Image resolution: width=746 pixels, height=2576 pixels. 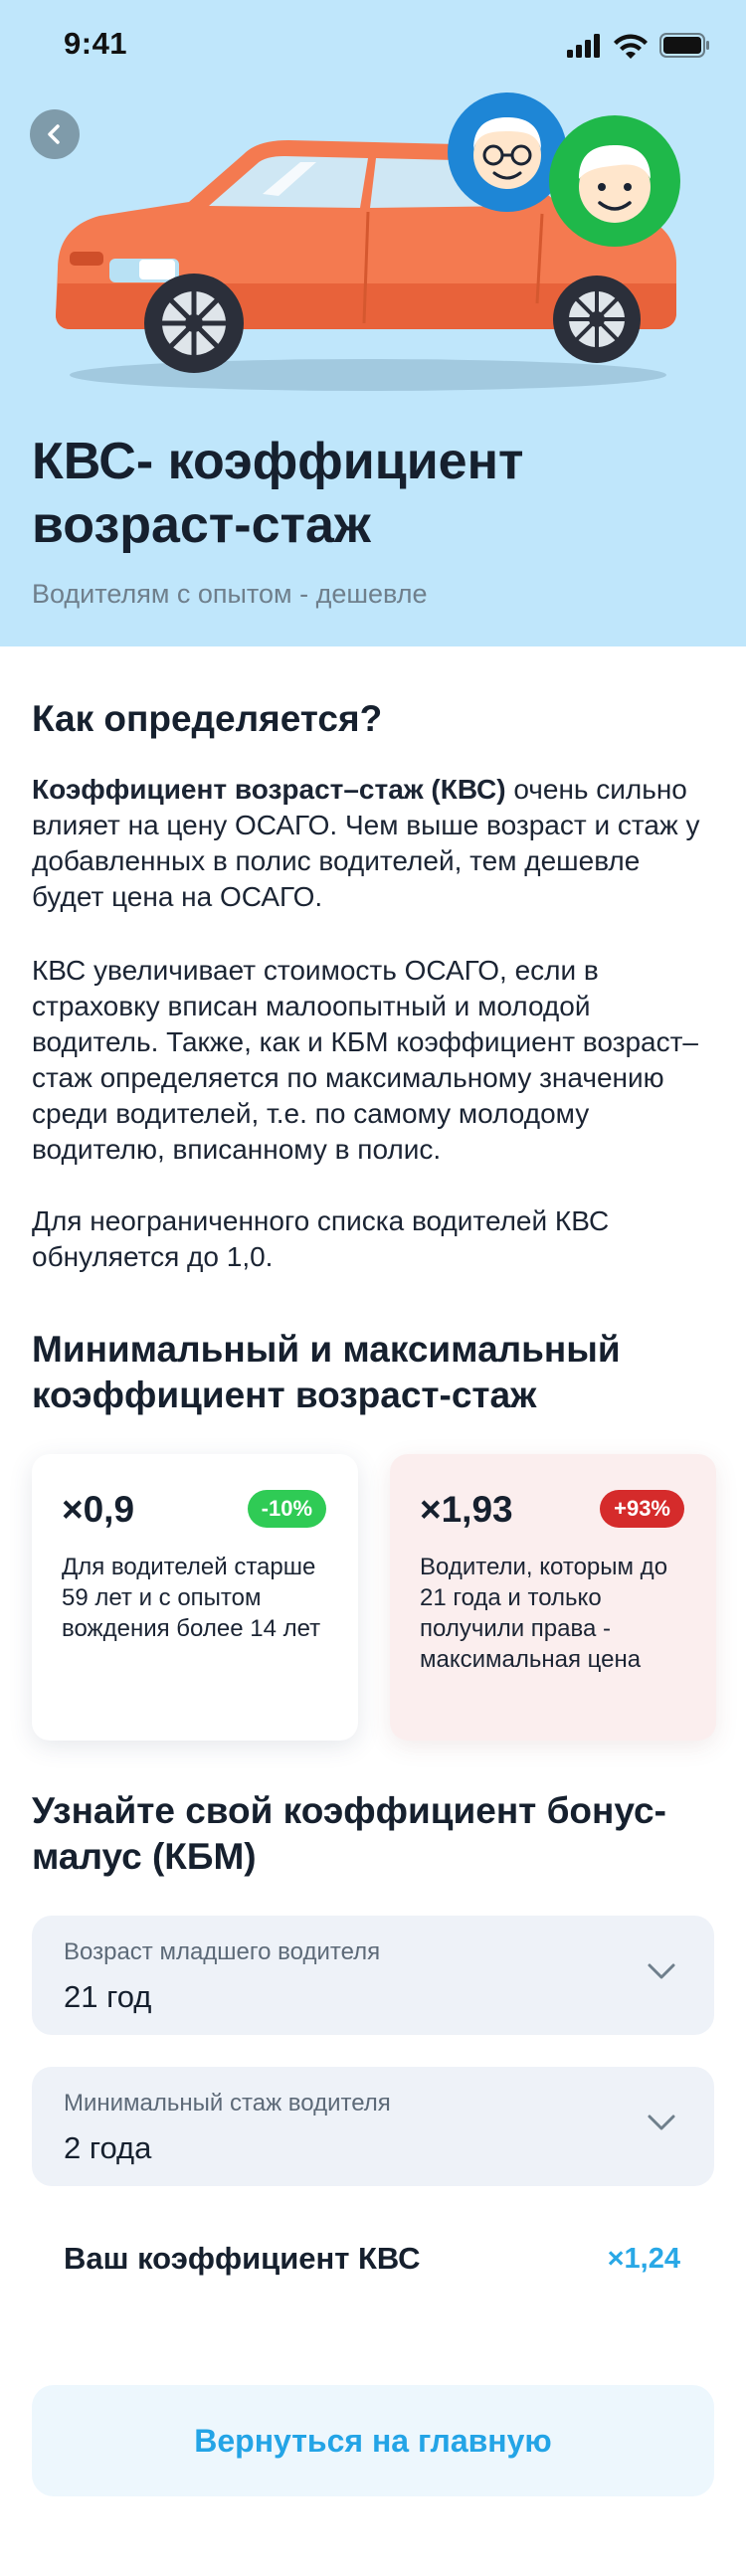 I want to click on page-subtitle: Водителям с опытом - дешевле, so click(x=230, y=594).